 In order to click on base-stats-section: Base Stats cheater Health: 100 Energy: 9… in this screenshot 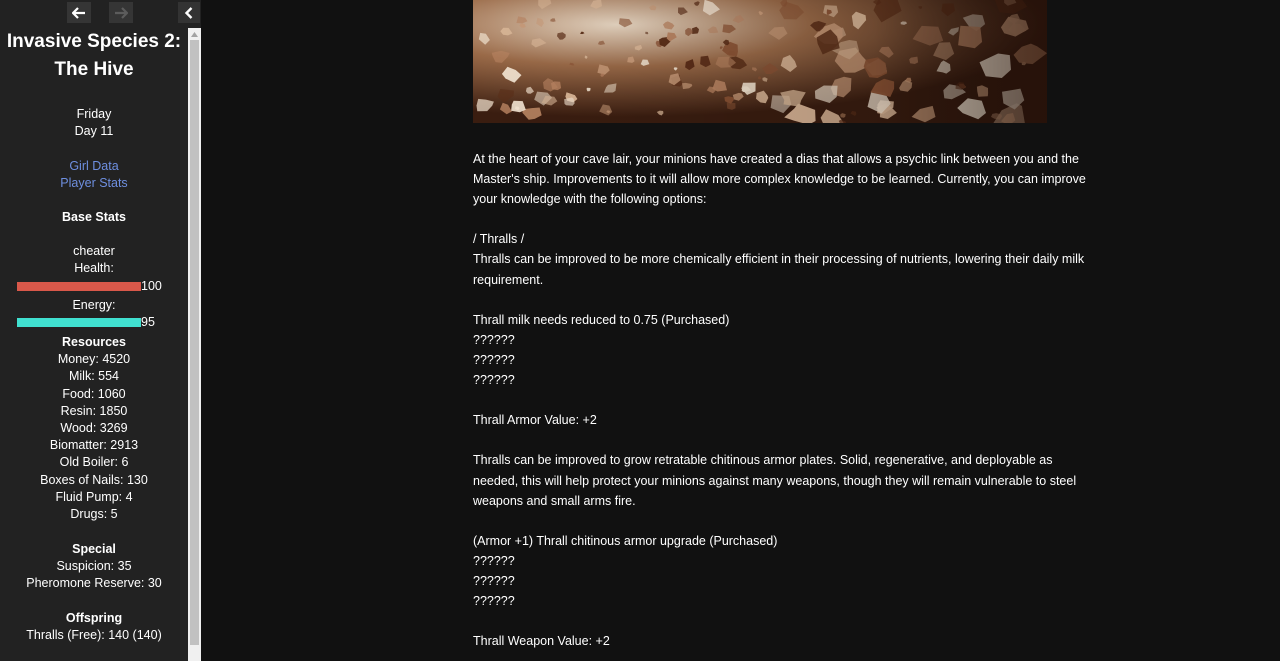, I will do `click(94, 270)`.